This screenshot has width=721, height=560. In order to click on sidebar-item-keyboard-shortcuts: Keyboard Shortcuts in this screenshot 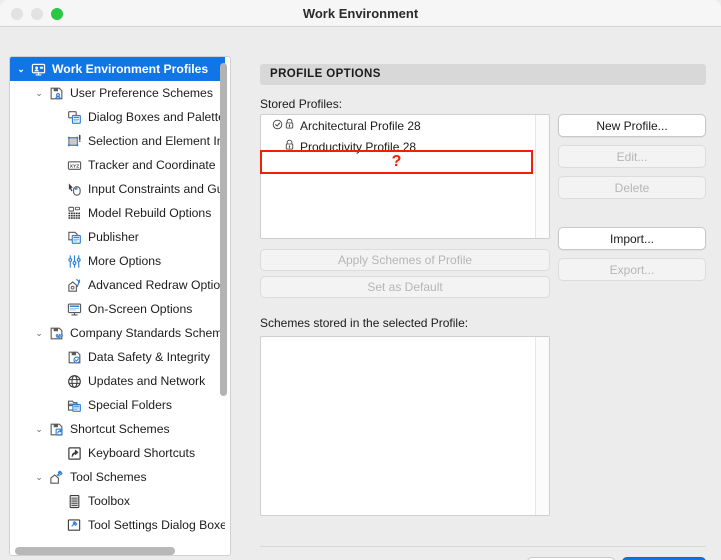, I will do `click(117, 453)`.